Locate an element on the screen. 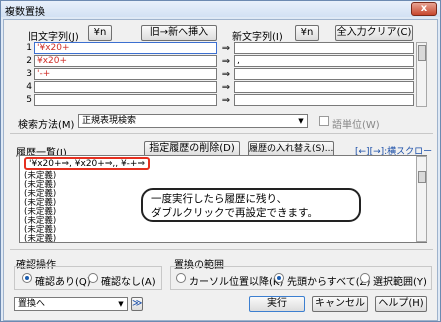 This screenshot has width=441, height=322. range-selection-radio is located at coordinates (365, 278).